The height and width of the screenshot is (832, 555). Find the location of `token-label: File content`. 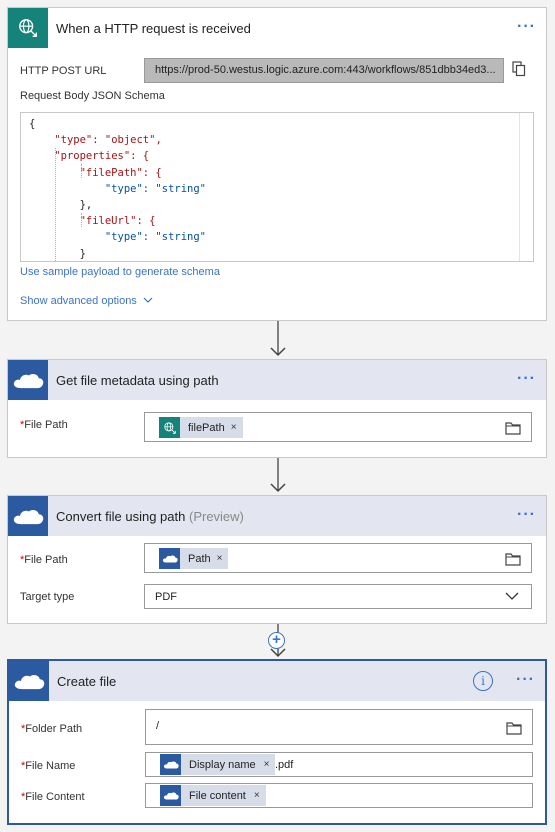

token-label: File content is located at coordinates (217, 795).